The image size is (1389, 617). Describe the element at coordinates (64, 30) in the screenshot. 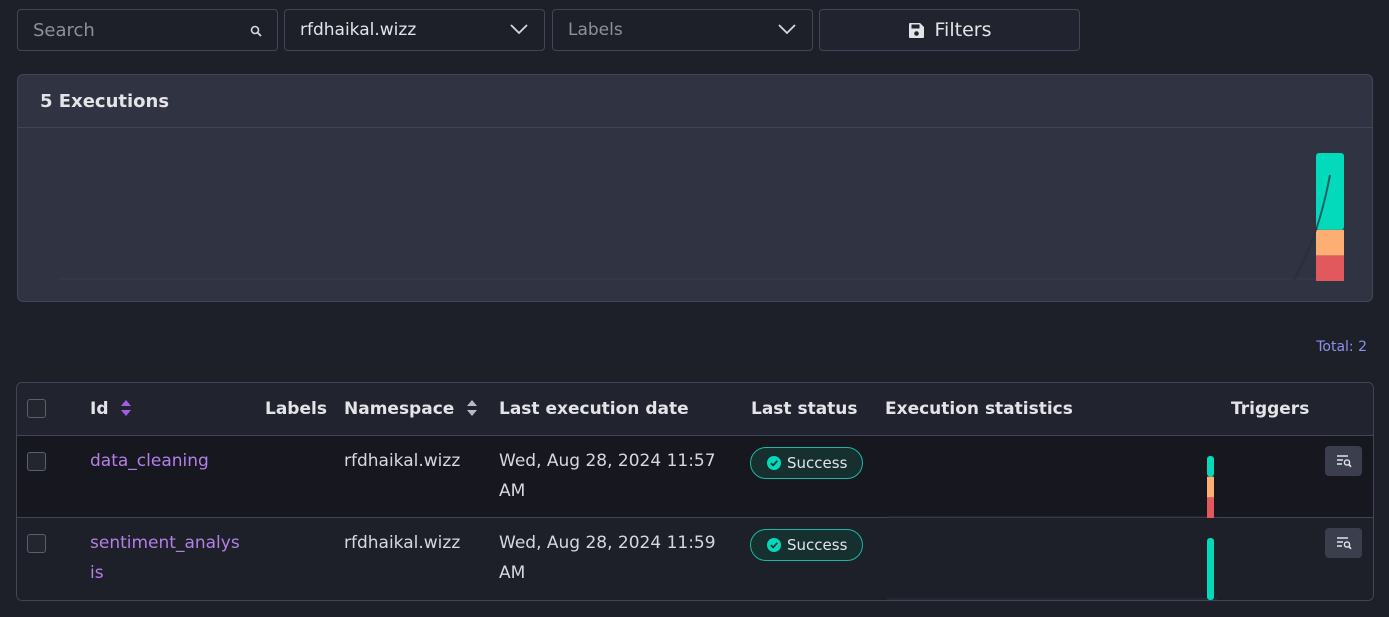

I see `search-placeholder: Search` at that location.